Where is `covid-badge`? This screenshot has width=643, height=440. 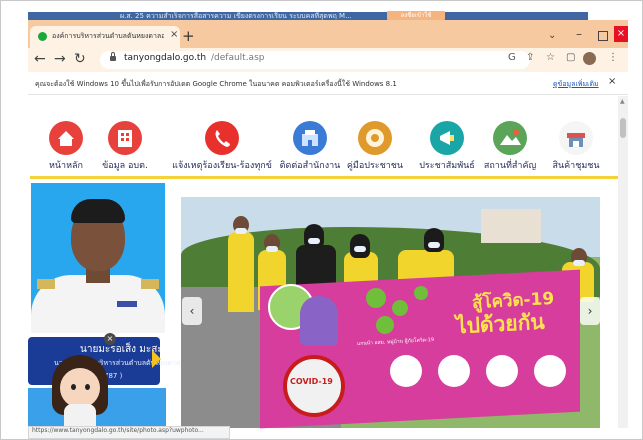 covid-badge is located at coordinates (314, 386).